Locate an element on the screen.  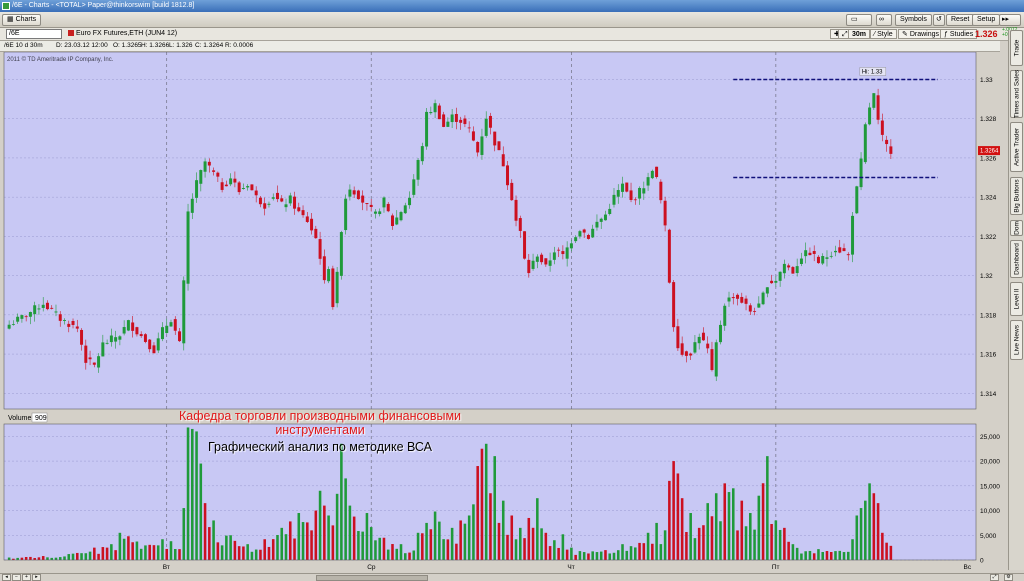
side-tab-active-trader: Active Trader is located at coordinates (1016, 147).